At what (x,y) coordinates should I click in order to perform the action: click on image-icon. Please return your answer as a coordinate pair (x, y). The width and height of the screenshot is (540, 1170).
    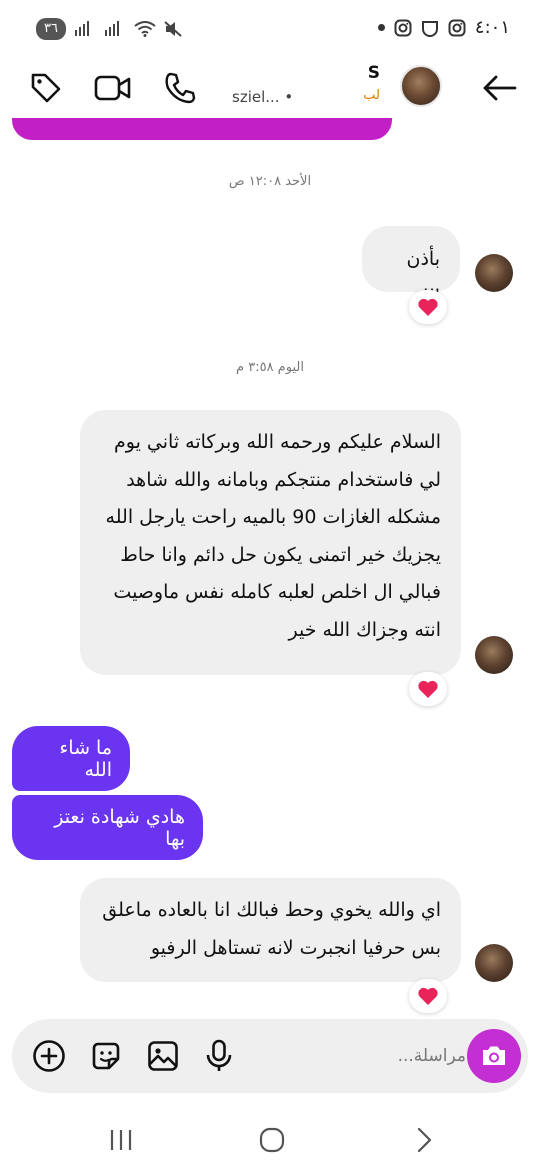
    Looking at the image, I should click on (163, 1056).